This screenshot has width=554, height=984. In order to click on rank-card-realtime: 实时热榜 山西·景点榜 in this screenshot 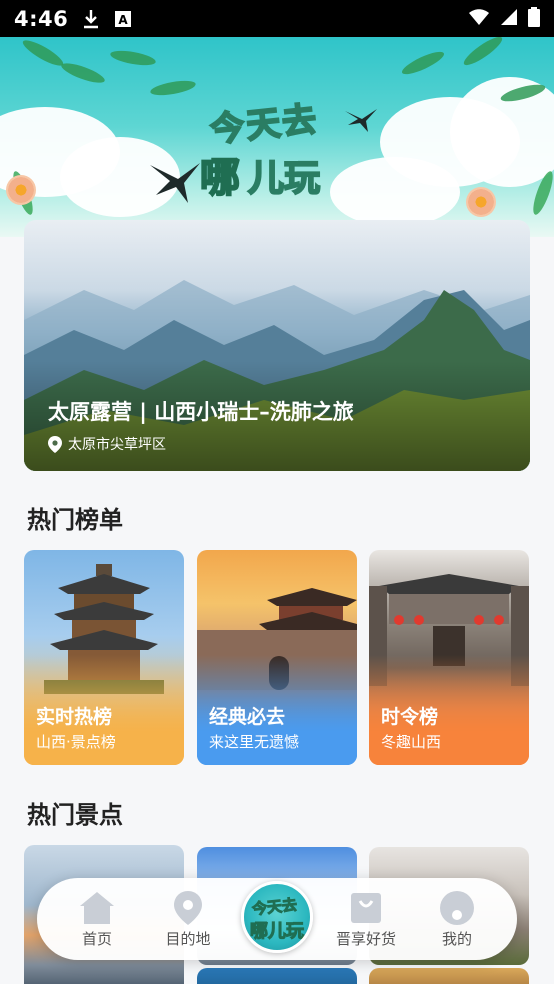, I will do `click(104, 657)`.